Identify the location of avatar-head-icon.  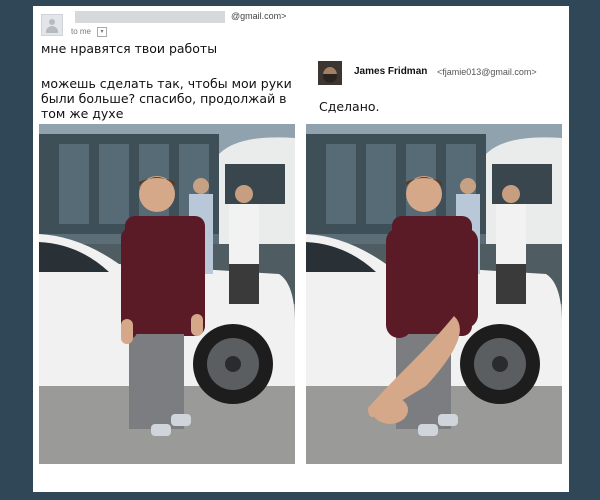
(52, 22).